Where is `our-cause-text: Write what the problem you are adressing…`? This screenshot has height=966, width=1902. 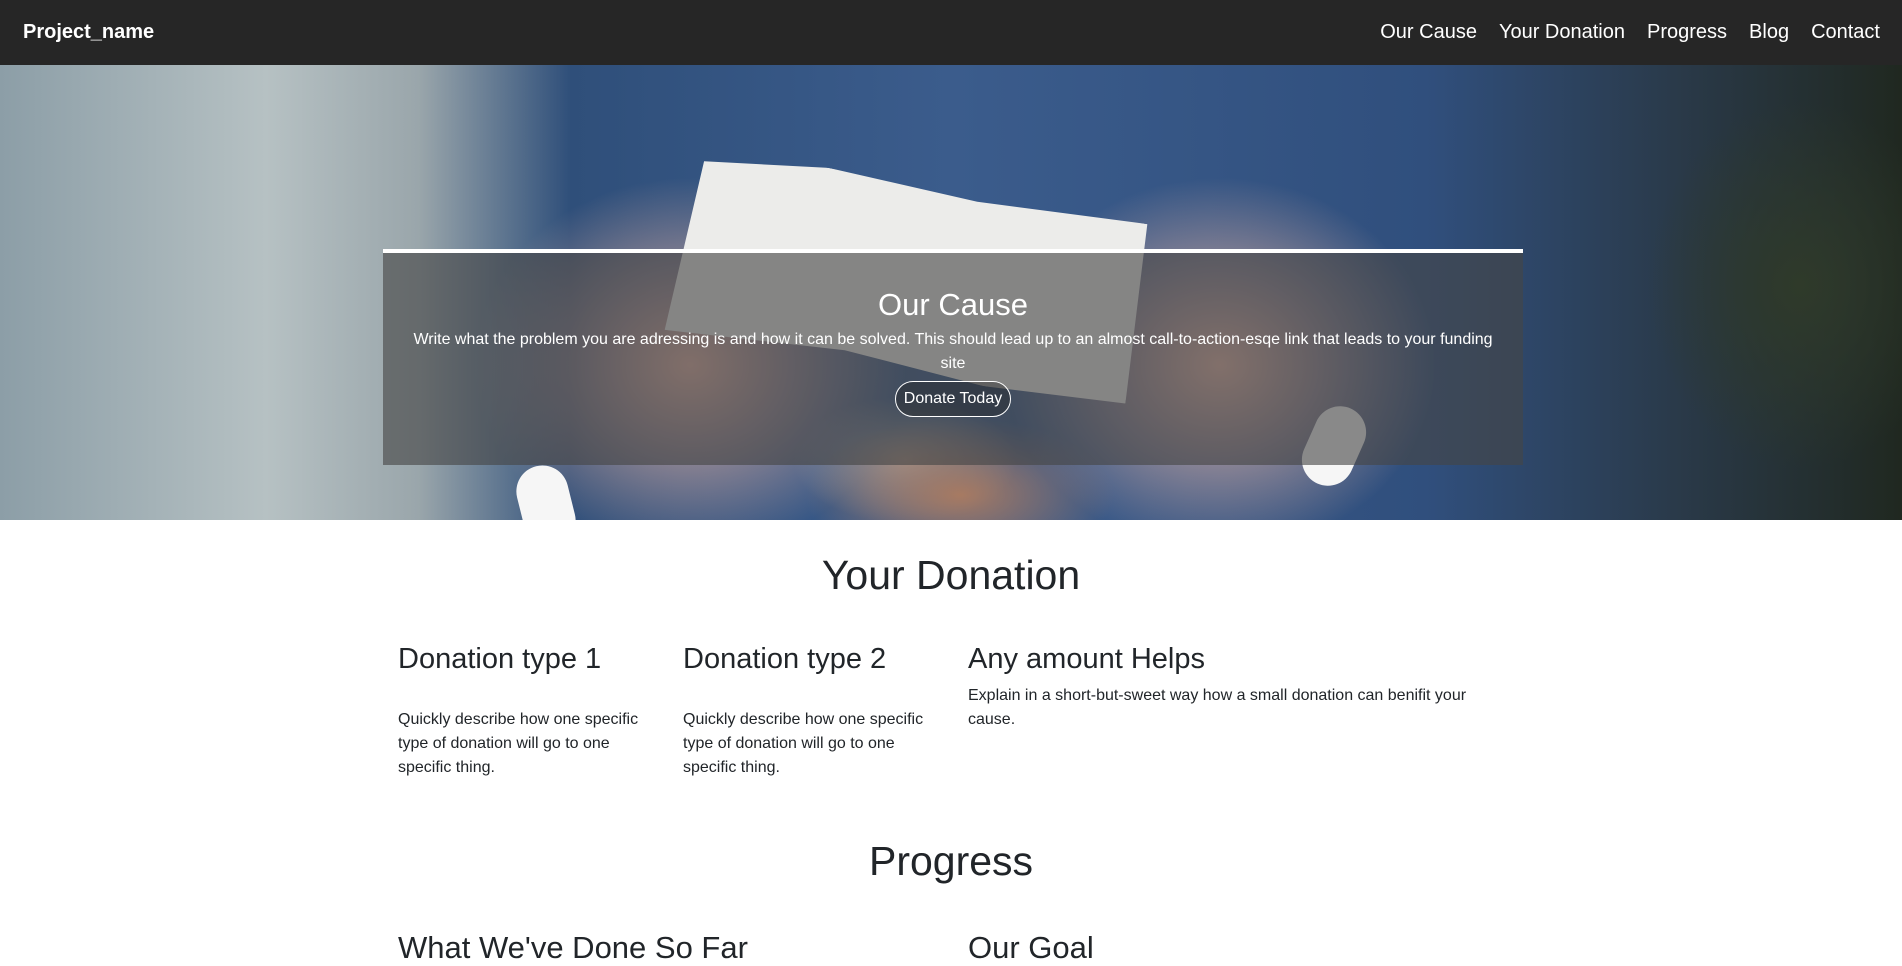
our-cause-text: Write what the problem you are adressing… is located at coordinates (953, 351).